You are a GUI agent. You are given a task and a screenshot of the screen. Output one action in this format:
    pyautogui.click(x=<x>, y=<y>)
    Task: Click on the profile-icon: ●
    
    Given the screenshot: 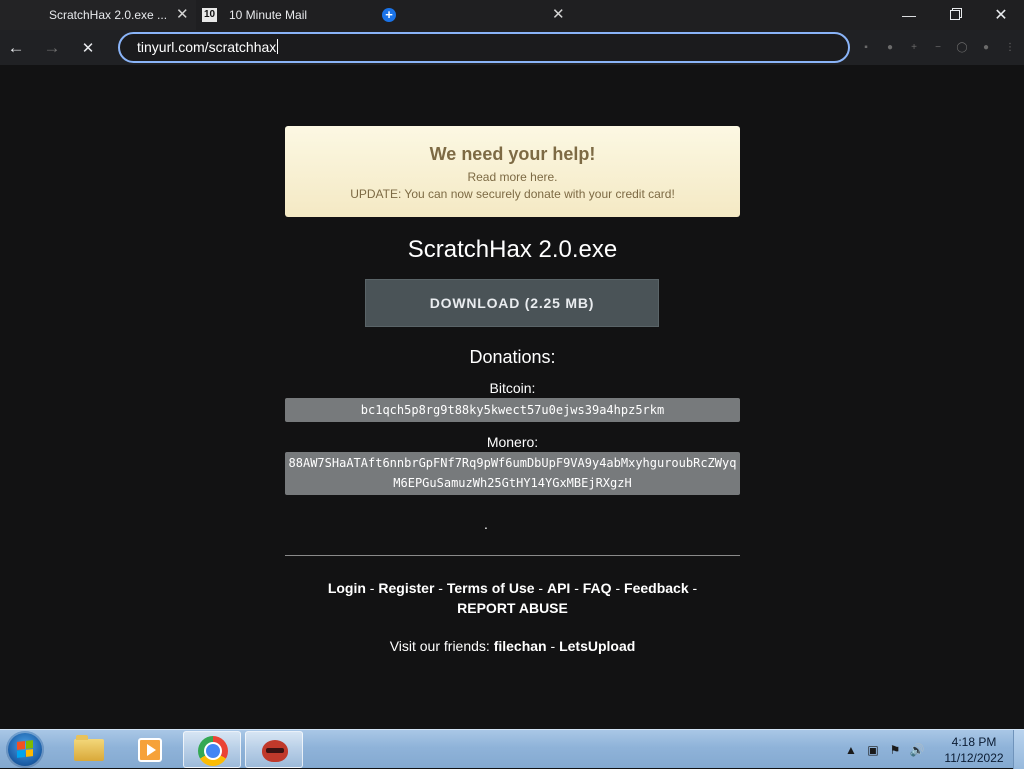 What is the action you would take?
    pyautogui.click(x=986, y=48)
    